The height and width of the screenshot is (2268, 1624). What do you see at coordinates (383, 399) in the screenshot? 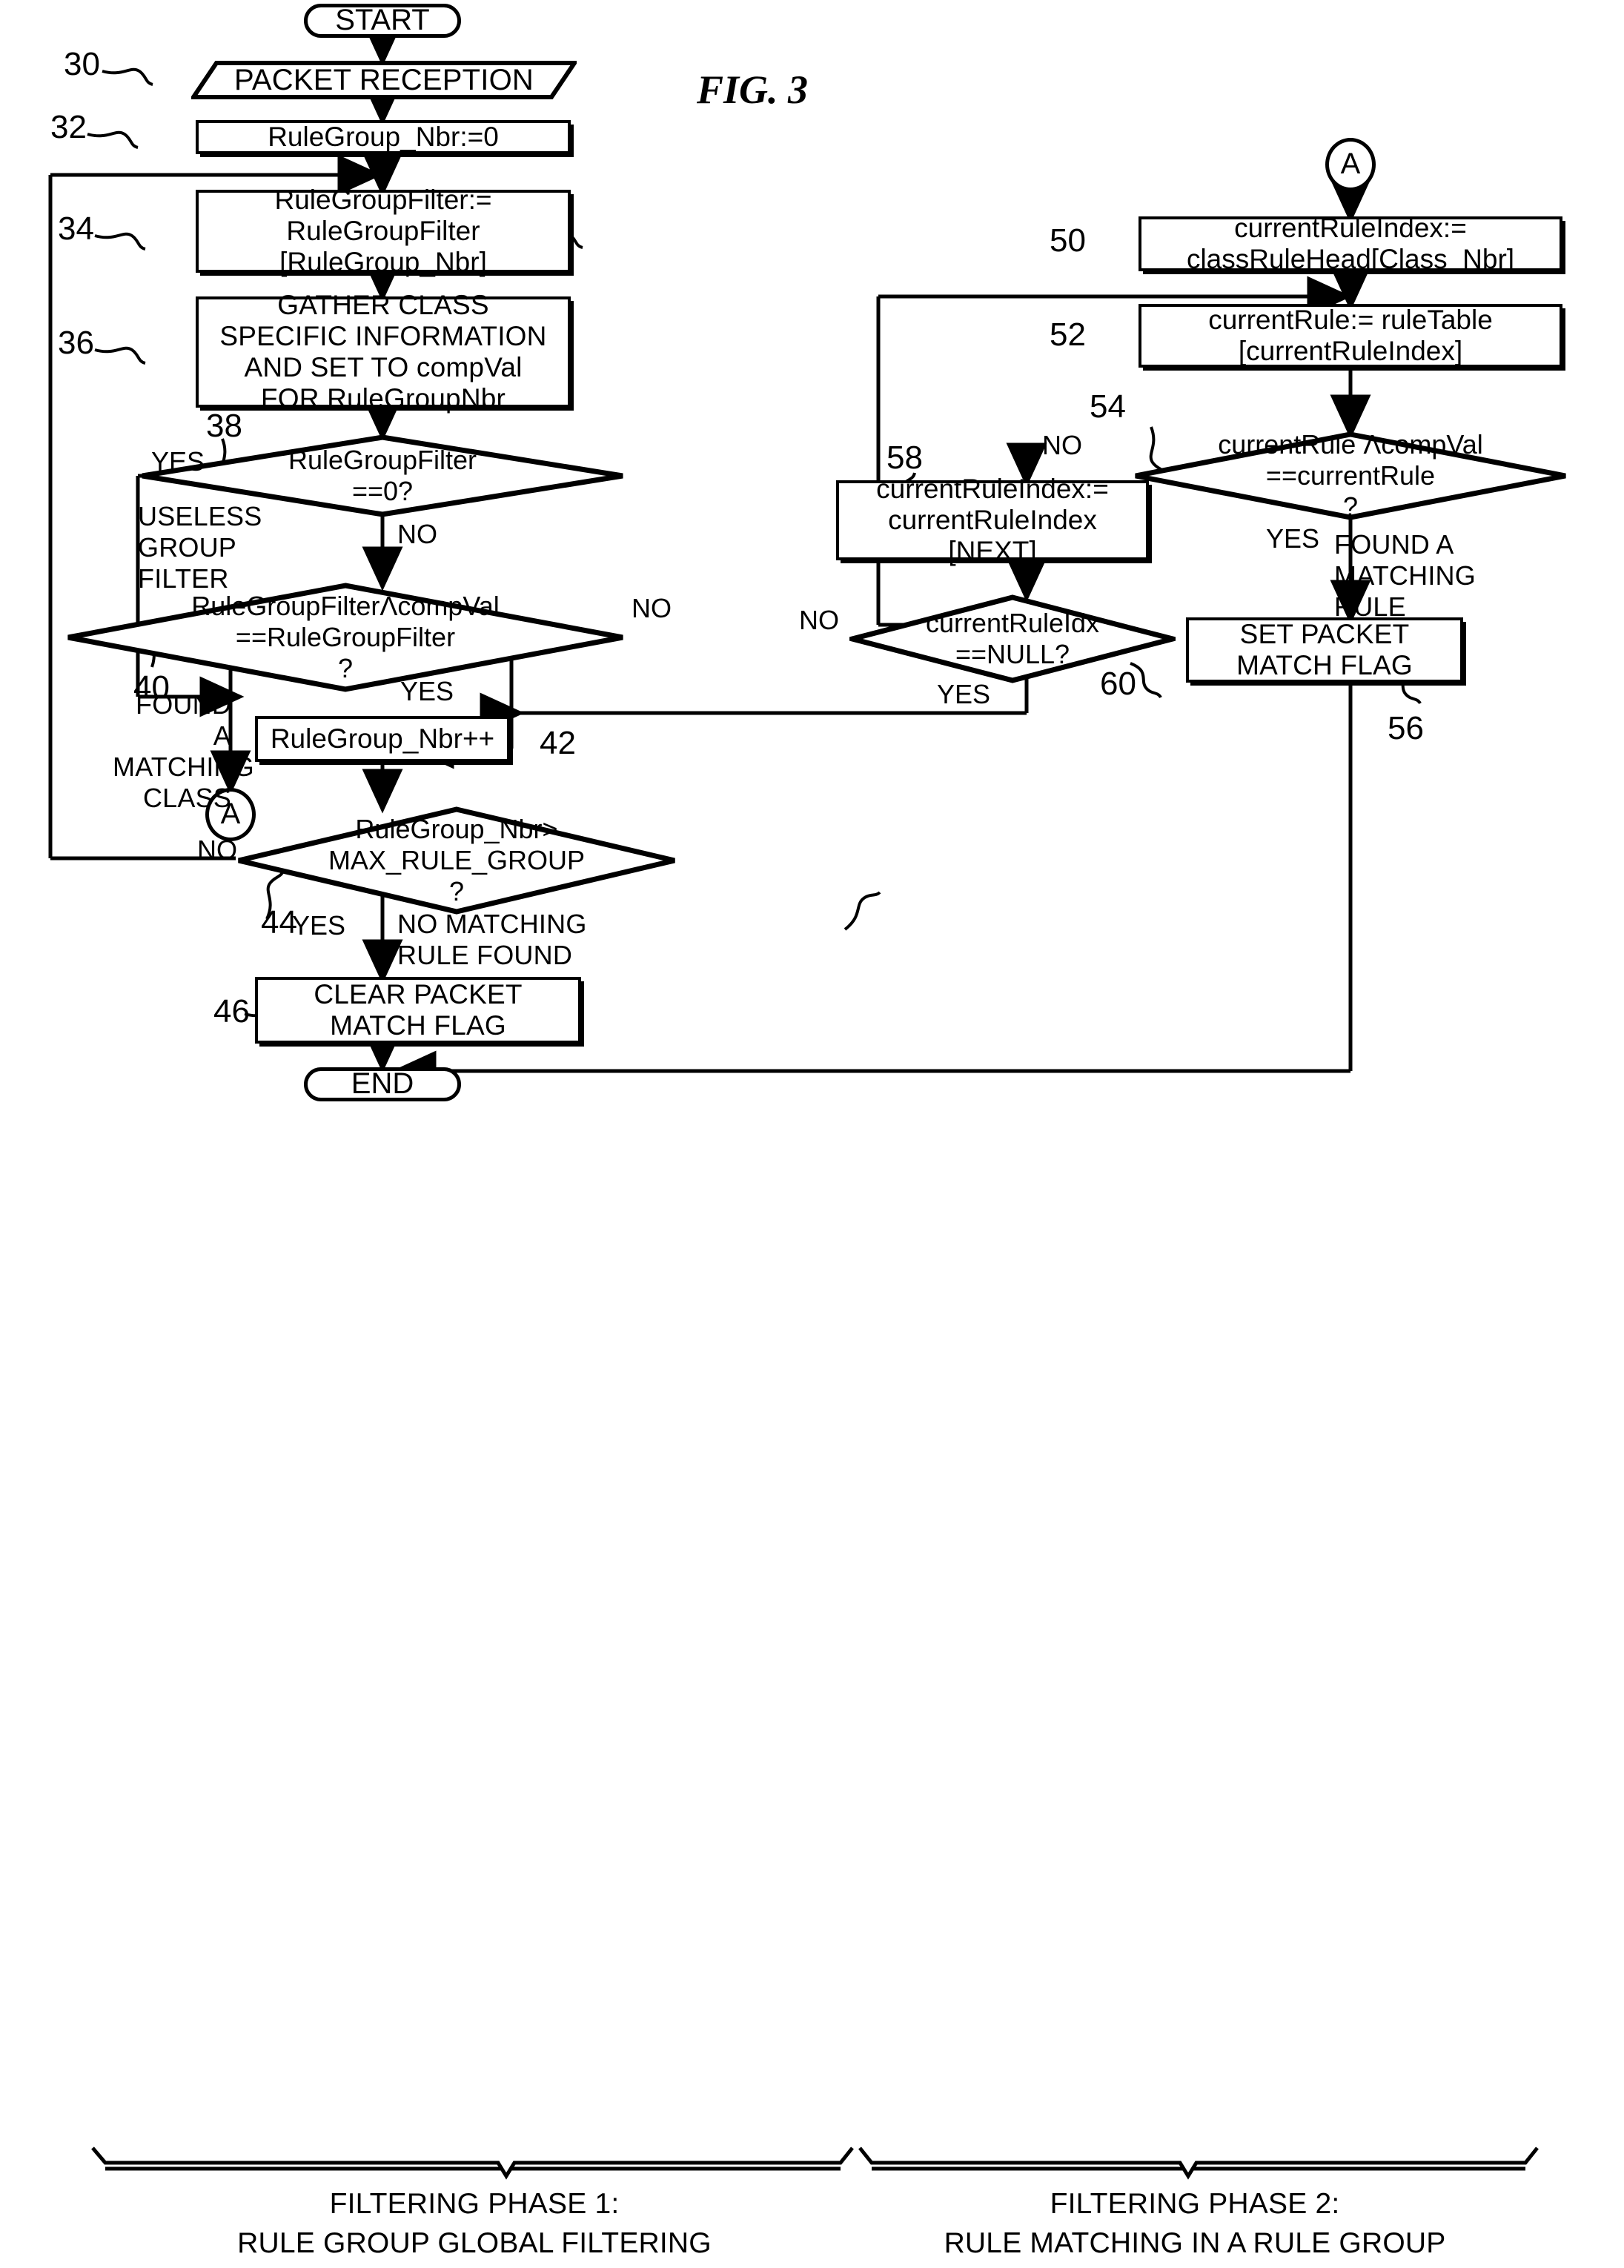
I see `gather-class-info-line4: FOR RuleGroupNbr` at bounding box center [383, 399].